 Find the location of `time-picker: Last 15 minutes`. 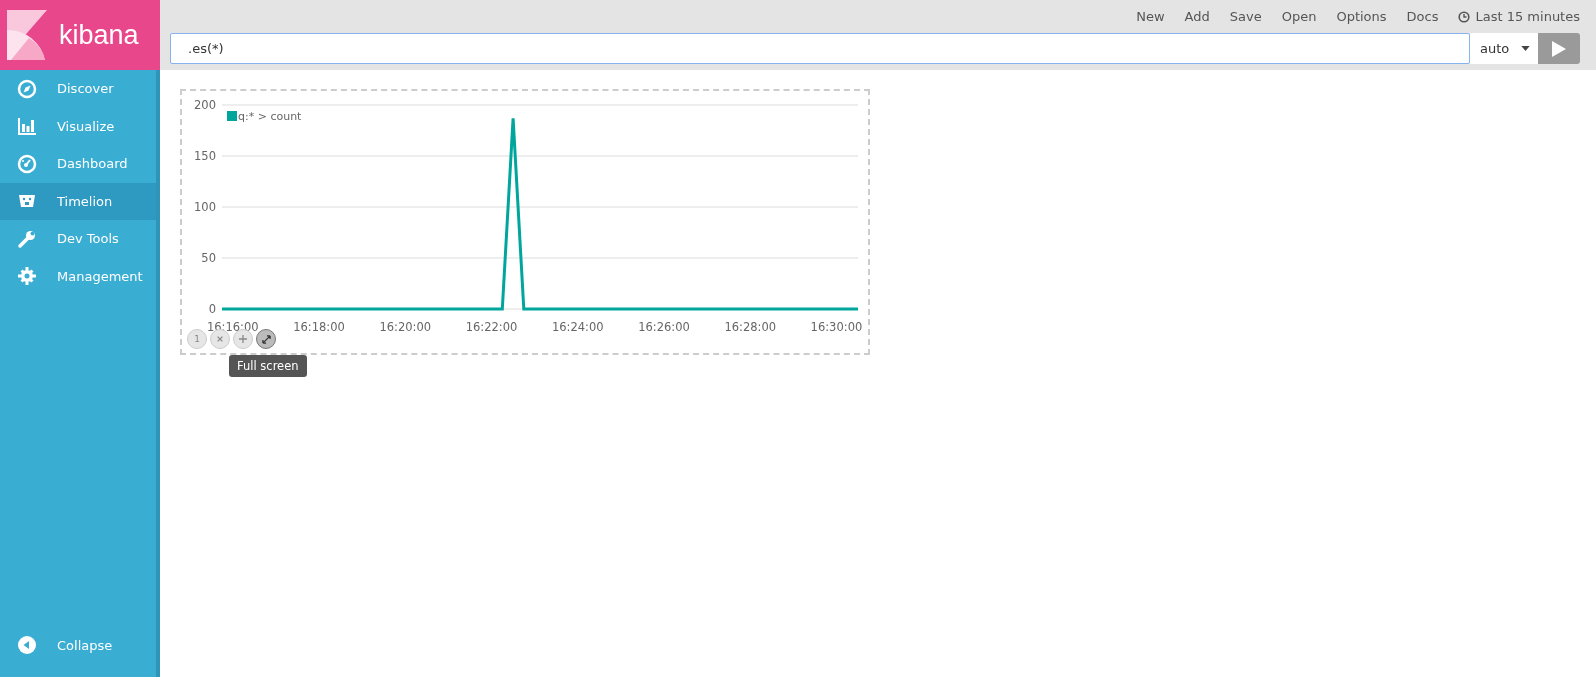

time-picker: Last 15 minutes is located at coordinates (1519, 16).